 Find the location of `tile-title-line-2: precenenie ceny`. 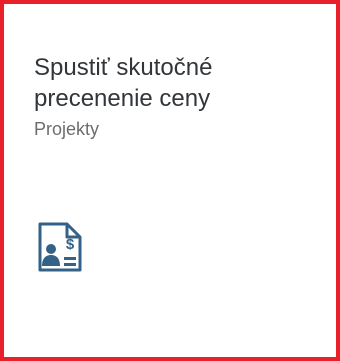

tile-title-line-2: precenenie ceny is located at coordinates (122, 98).